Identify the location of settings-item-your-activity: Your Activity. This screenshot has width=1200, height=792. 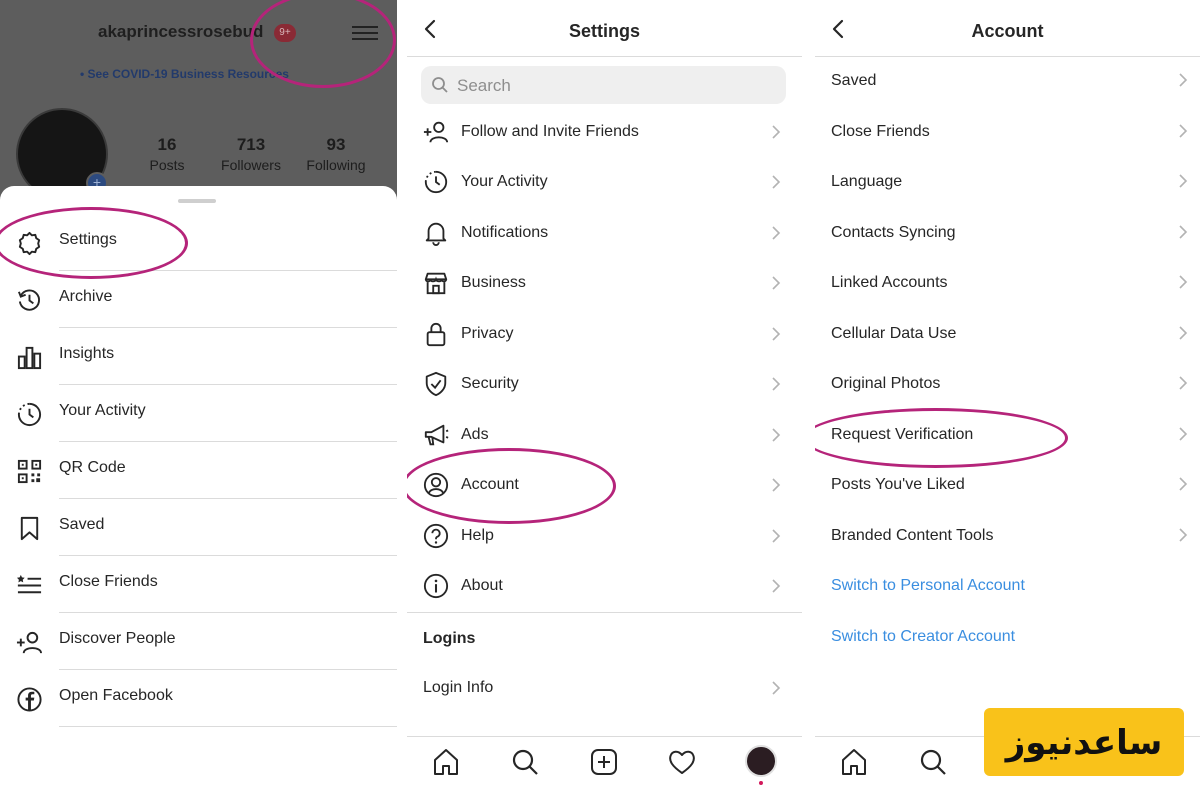
(604, 183).